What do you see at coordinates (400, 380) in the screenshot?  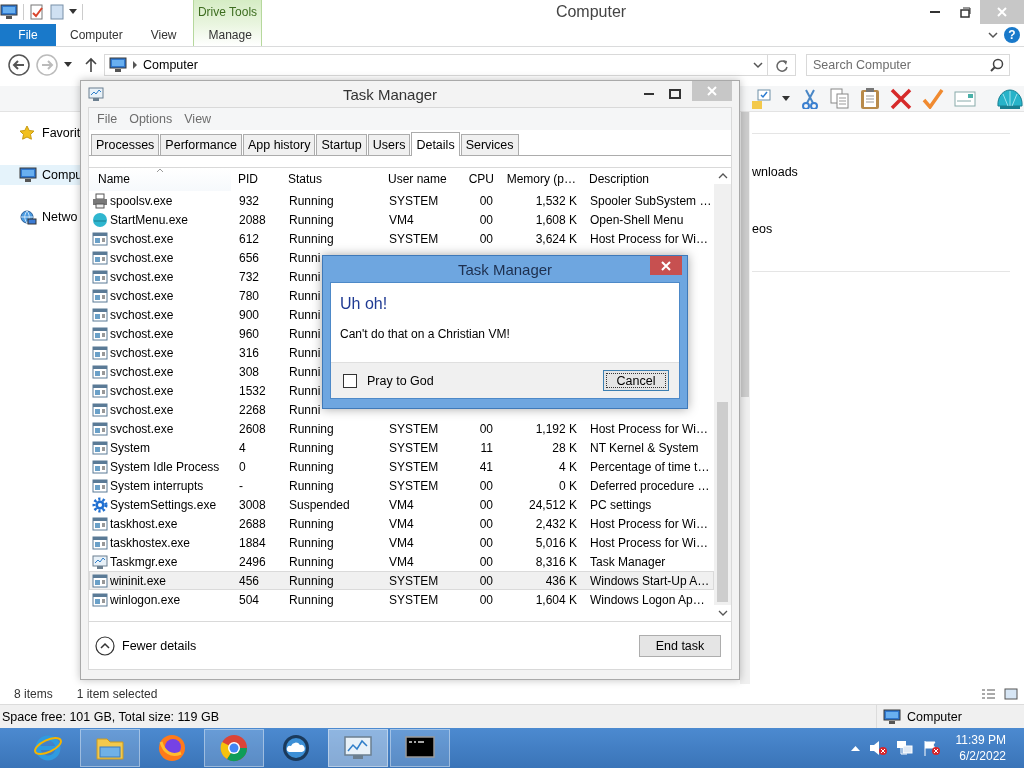 I see `checkbox-label: Pray to God` at bounding box center [400, 380].